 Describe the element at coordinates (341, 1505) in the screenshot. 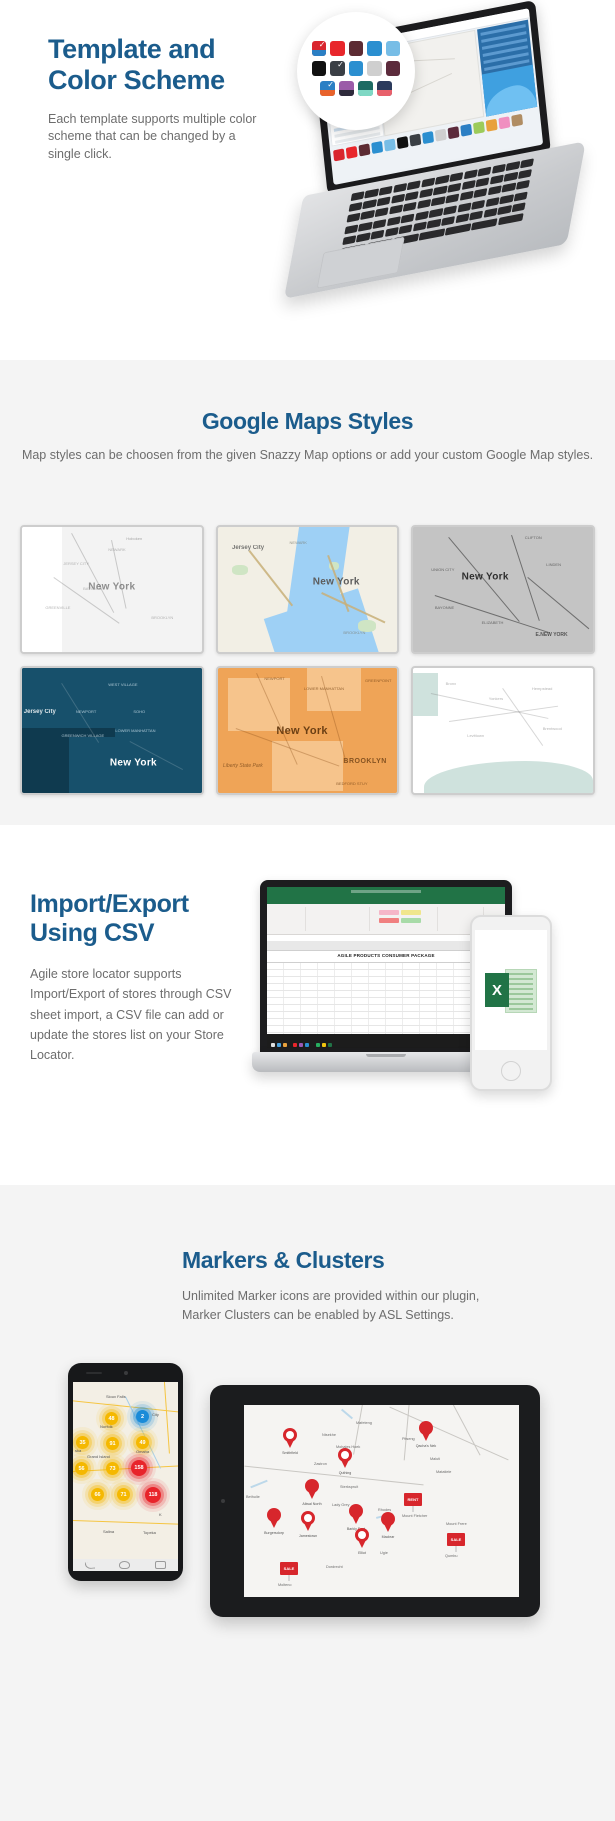

I see `map-place-label: Lady Grey` at that location.